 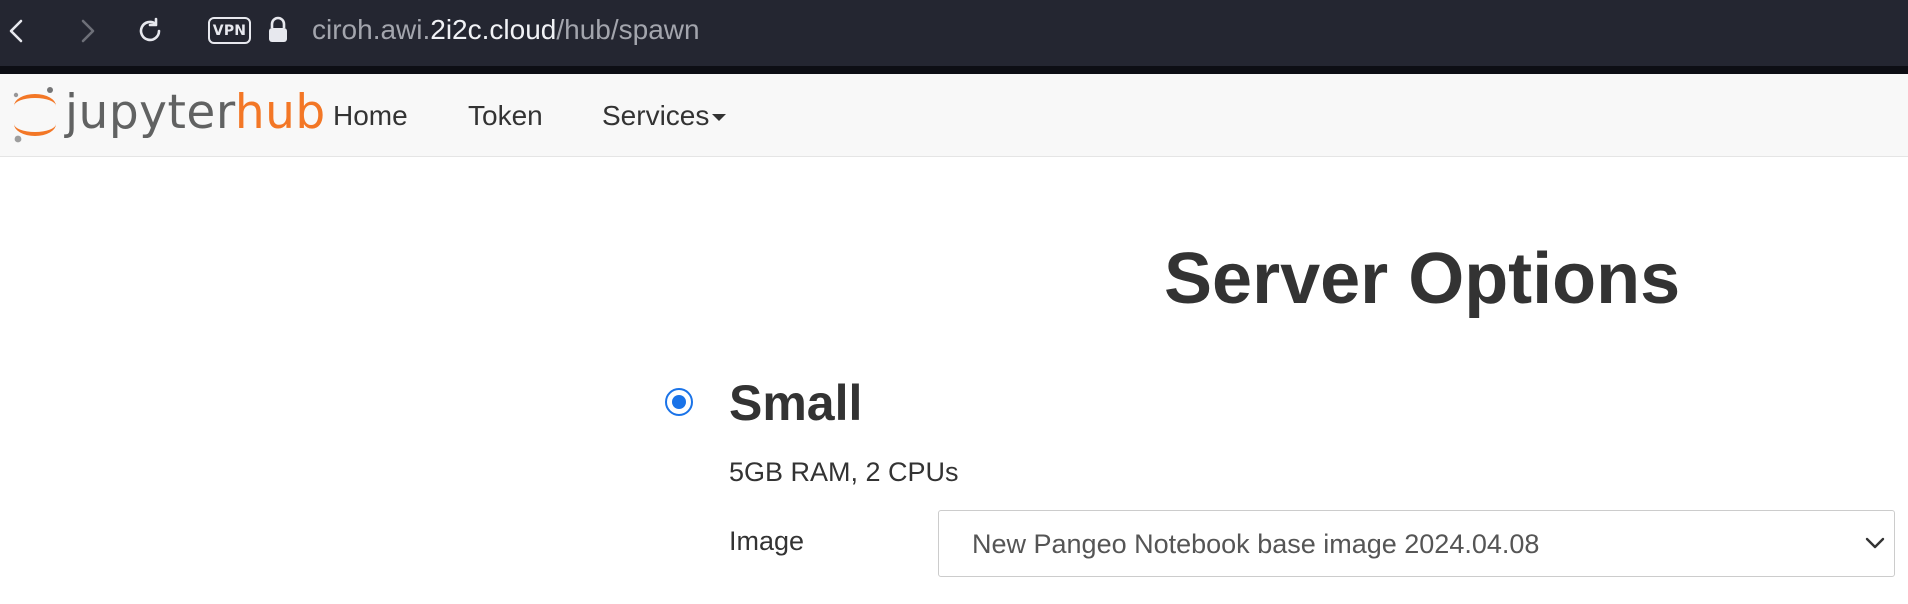 I want to click on option-description: 5GB RAM, 2 CPUs, so click(x=844, y=472).